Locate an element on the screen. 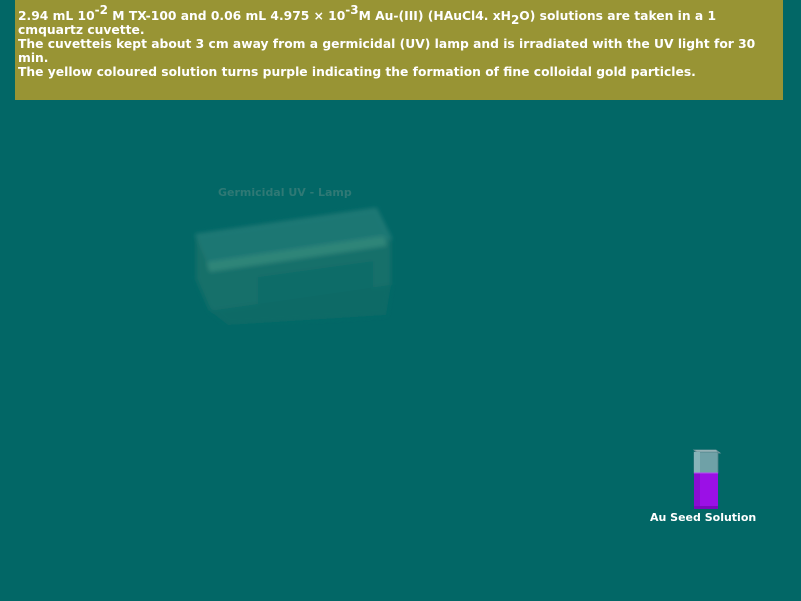  instruction-text: M Au-(III) (HAuCl4. xH is located at coordinates (434, 16).